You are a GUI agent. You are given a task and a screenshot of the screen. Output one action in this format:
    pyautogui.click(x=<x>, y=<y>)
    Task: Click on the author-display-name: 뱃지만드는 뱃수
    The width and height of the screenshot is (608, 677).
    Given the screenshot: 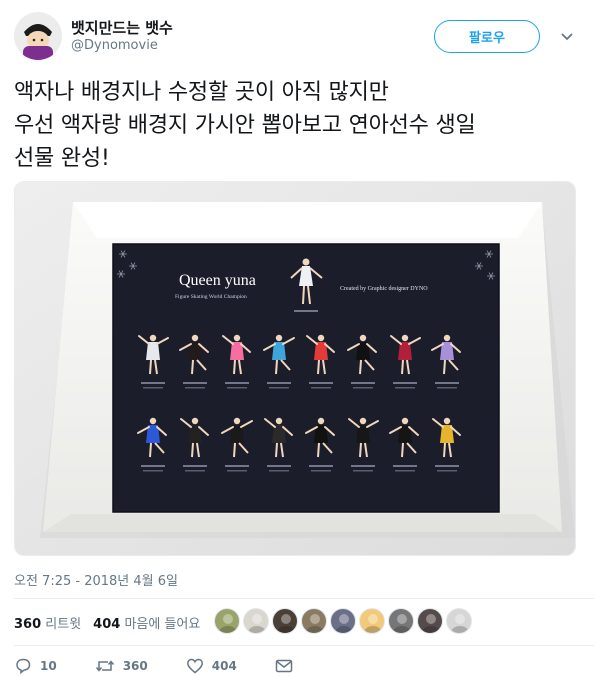 What is the action you would take?
    pyautogui.click(x=122, y=27)
    